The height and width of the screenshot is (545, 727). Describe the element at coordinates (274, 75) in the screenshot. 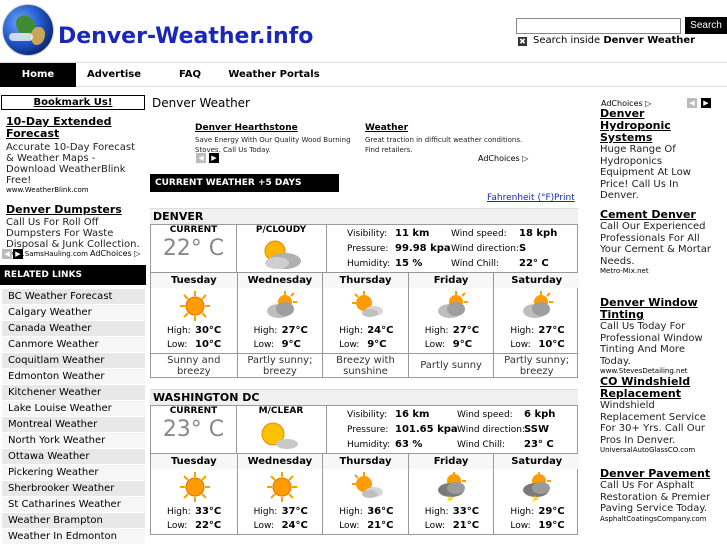

I see `nav-weather-portals: Weather Portals` at that location.